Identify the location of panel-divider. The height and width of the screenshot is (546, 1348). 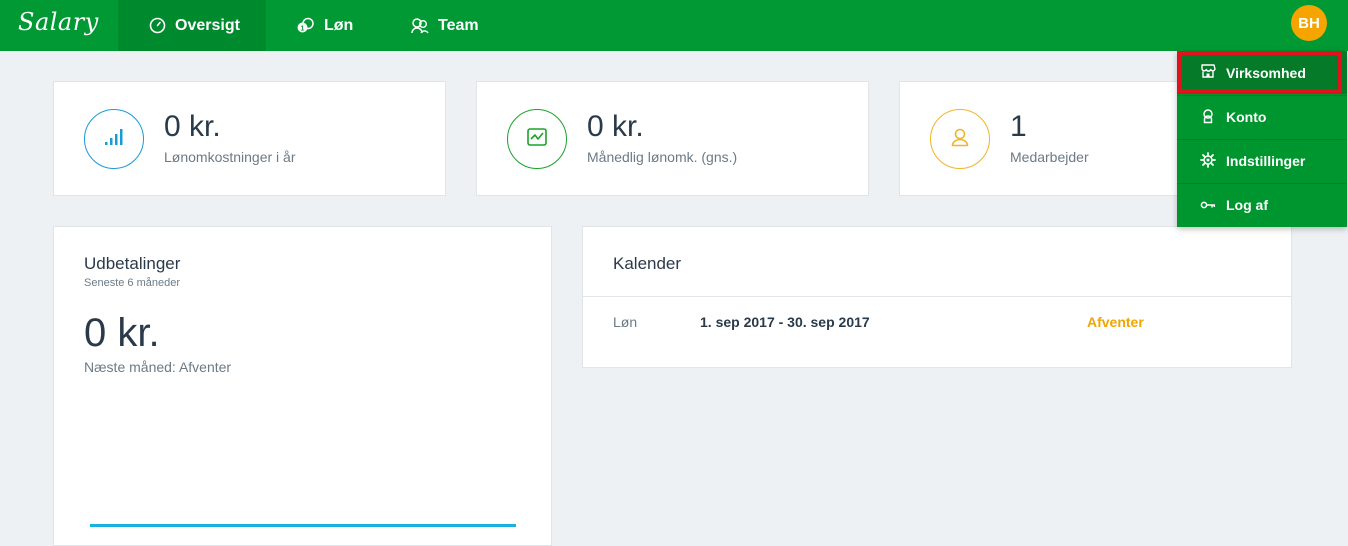
(937, 296).